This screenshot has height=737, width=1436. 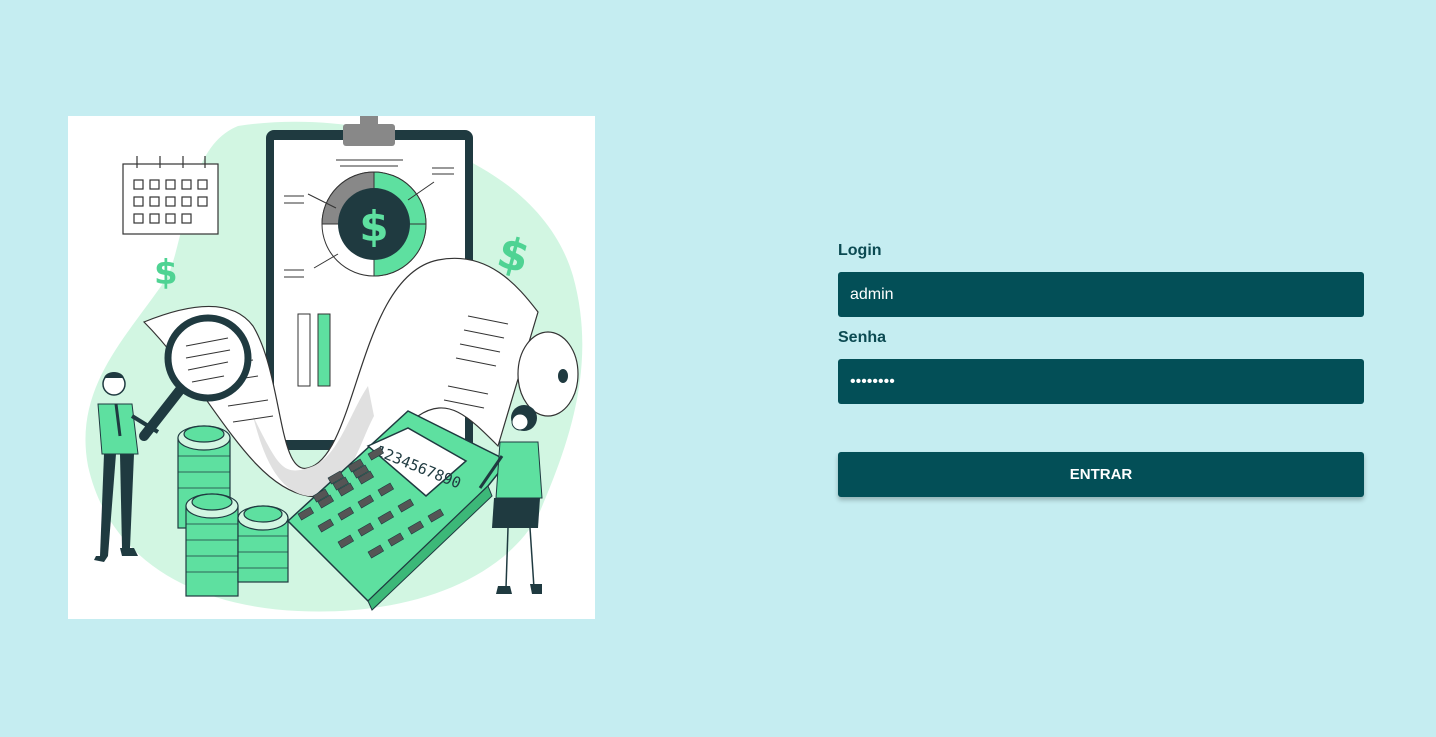 What do you see at coordinates (1101, 474) in the screenshot?
I see `submit-button: ENTRAR` at bounding box center [1101, 474].